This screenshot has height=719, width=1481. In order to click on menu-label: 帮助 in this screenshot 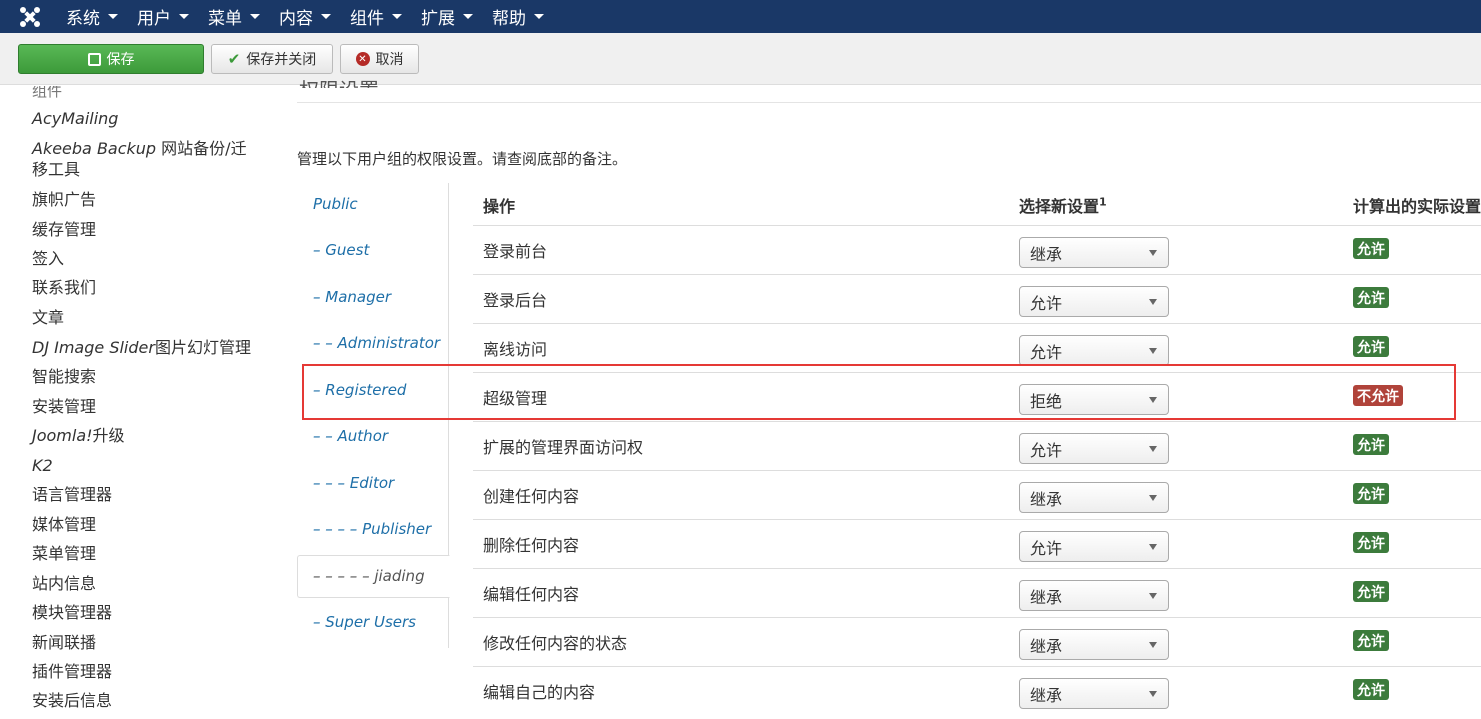, I will do `click(509, 19)`.